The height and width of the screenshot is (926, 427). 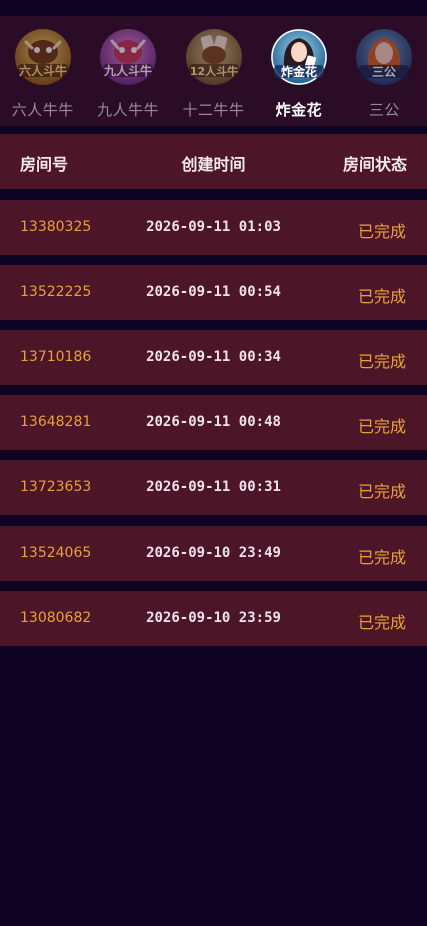 I want to click on column-header-status: 房间状态, so click(x=374, y=164).